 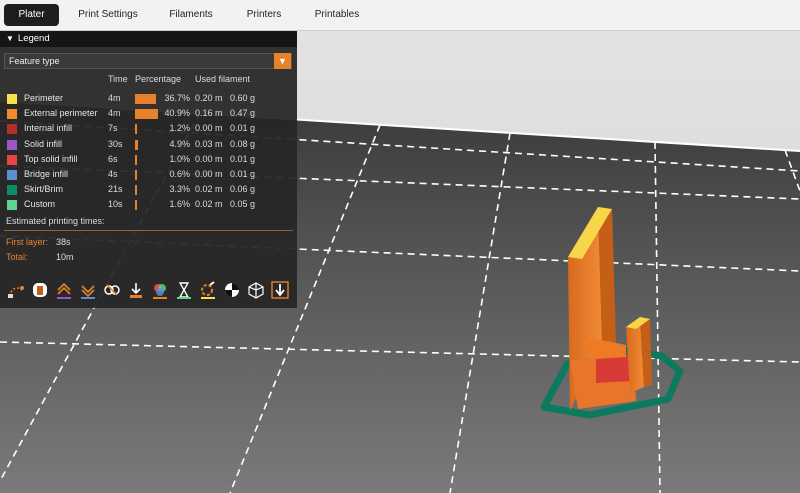 I want to click on filament-weight: 0.60 g, so click(x=243, y=98).